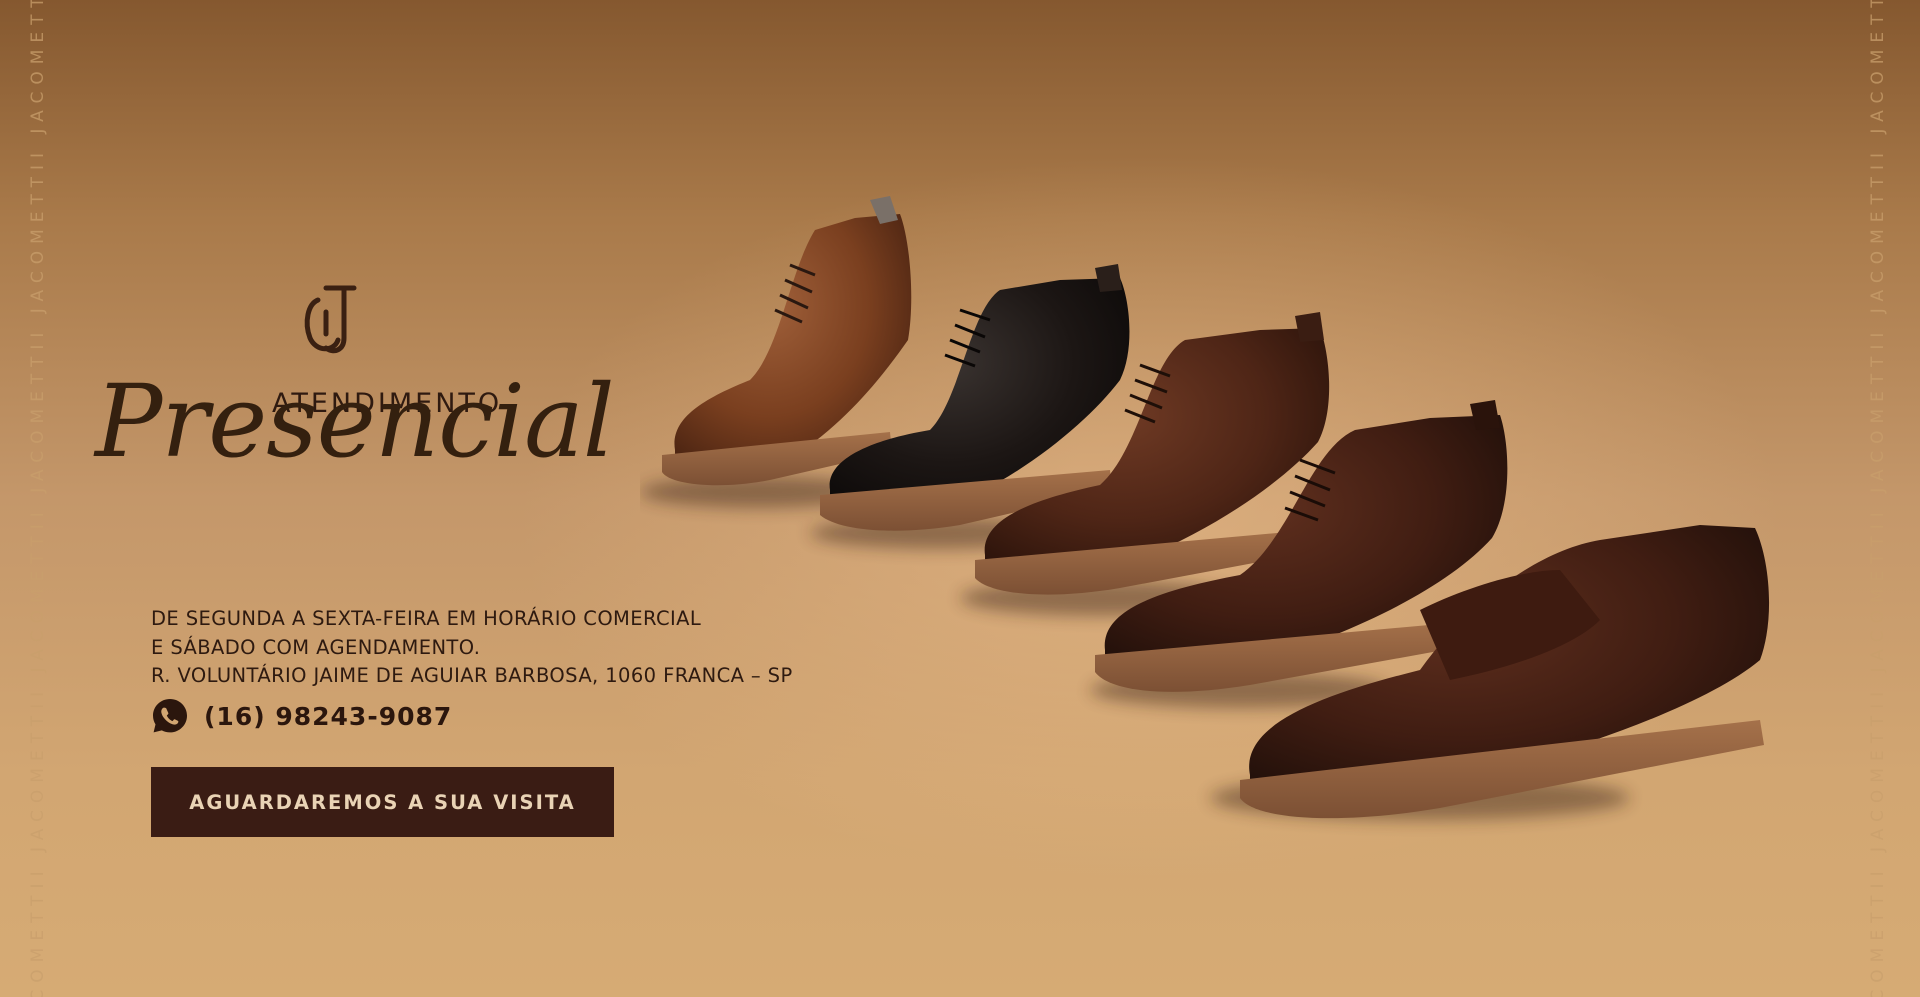 The height and width of the screenshot is (997, 1920). Describe the element at coordinates (328, 716) in the screenshot. I see `phone-number: (16) 98243-9087` at that location.